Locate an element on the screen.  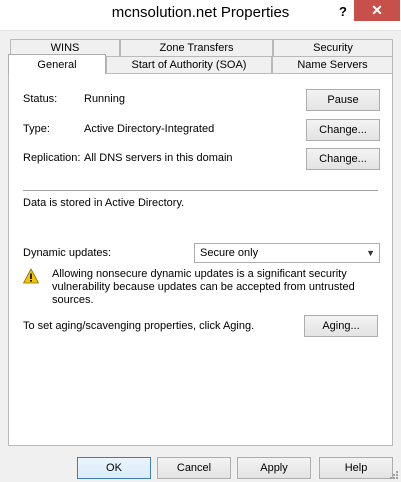
storage-info: Data is stored in Active Directory. is located at coordinates (104, 203).